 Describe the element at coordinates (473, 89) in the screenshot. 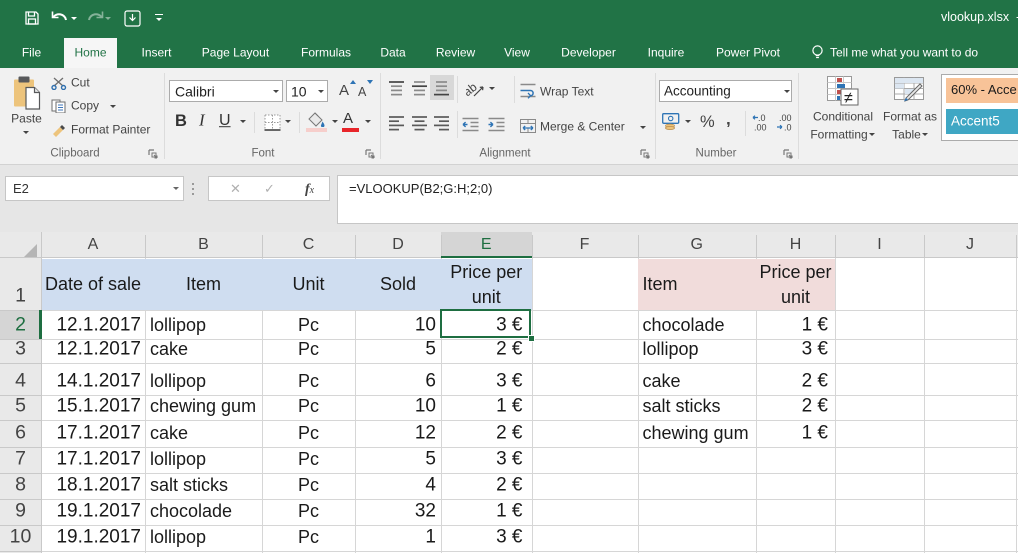

I see `svg-text: ab` at that location.